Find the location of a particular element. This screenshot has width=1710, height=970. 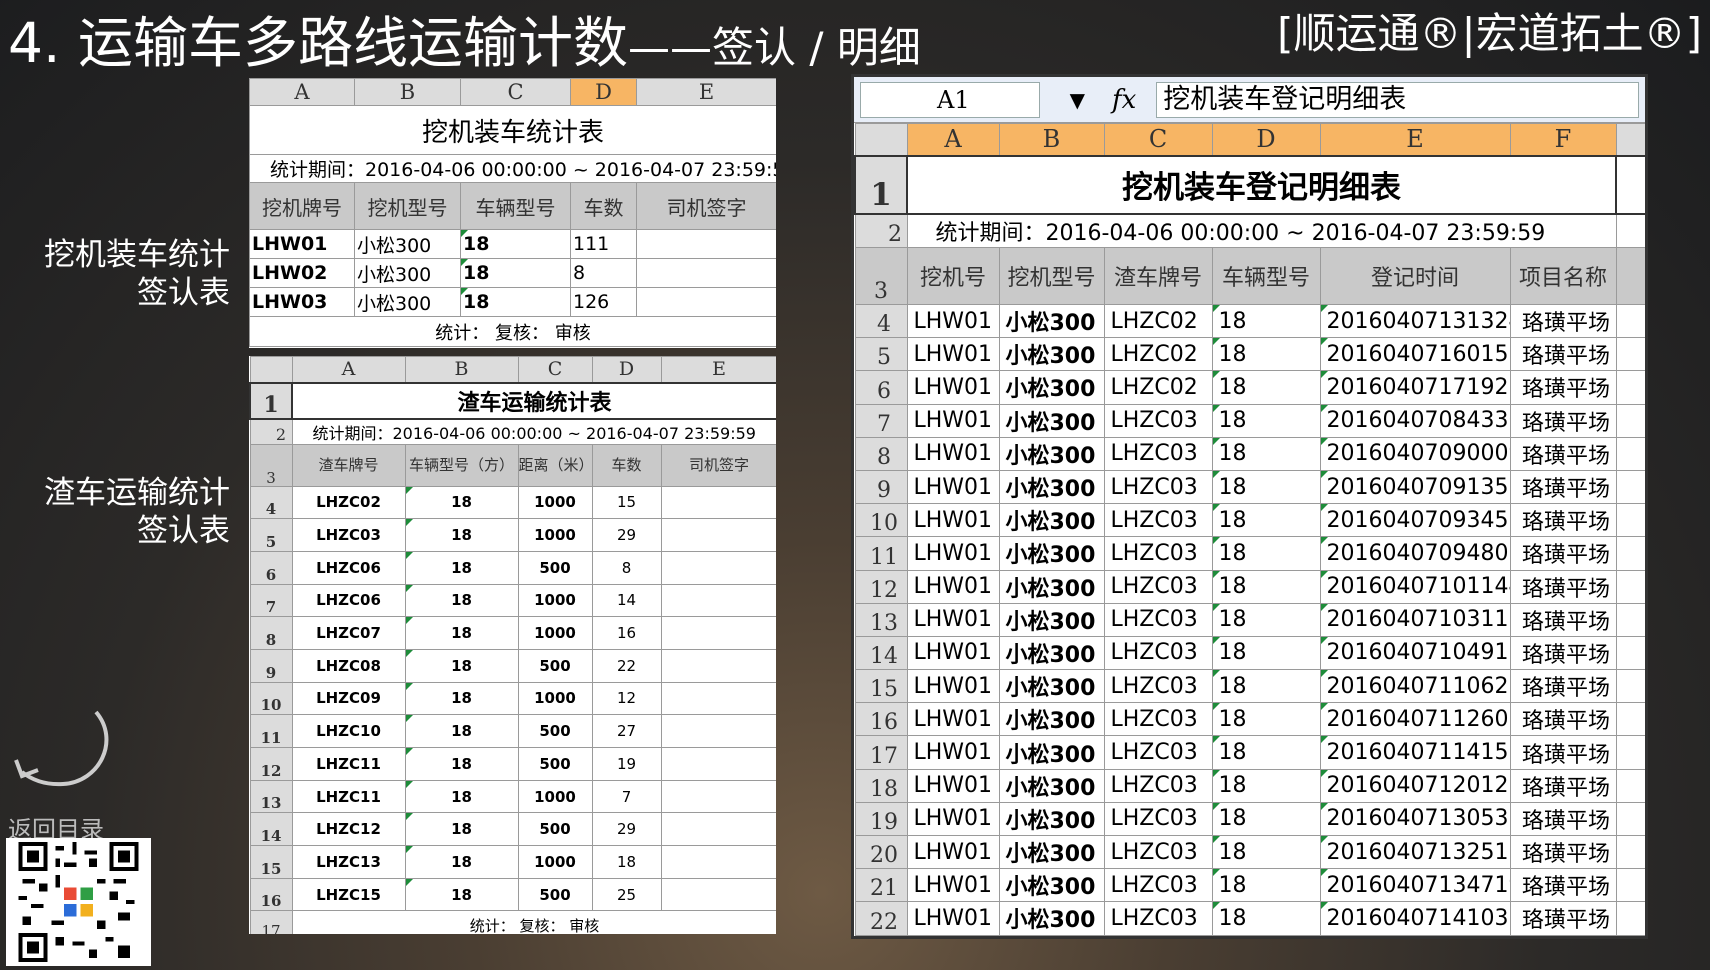

cell: 20160407084330 is located at coordinates (1415, 420).